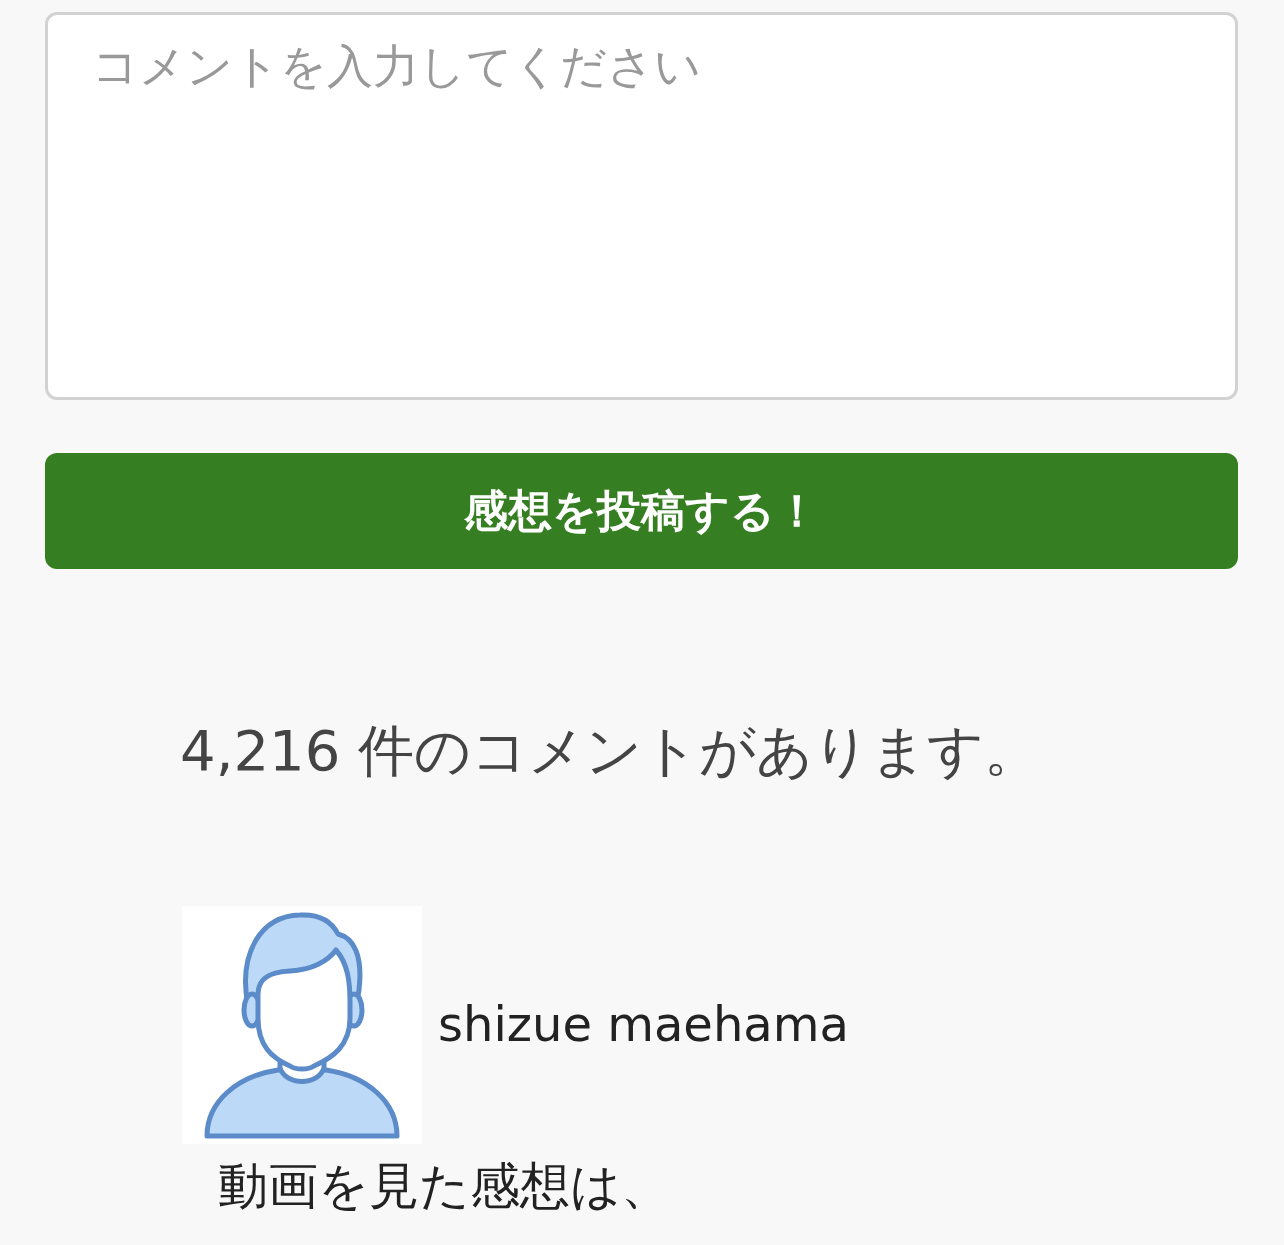  What do you see at coordinates (643, 1025) in the screenshot?
I see `author-name: shizue maehama` at bounding box center [643, 1025].